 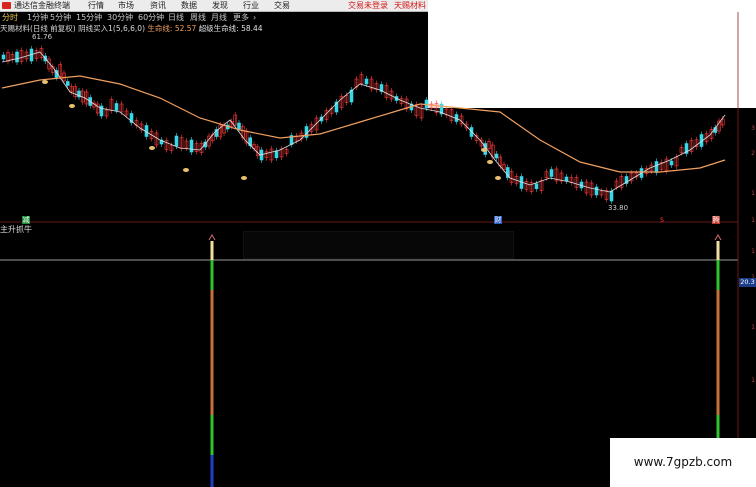 What do you see at coordinates (42, 37) in the screenshot?
I see `high-price-label: 61.76` at bounding box center [42, 37].